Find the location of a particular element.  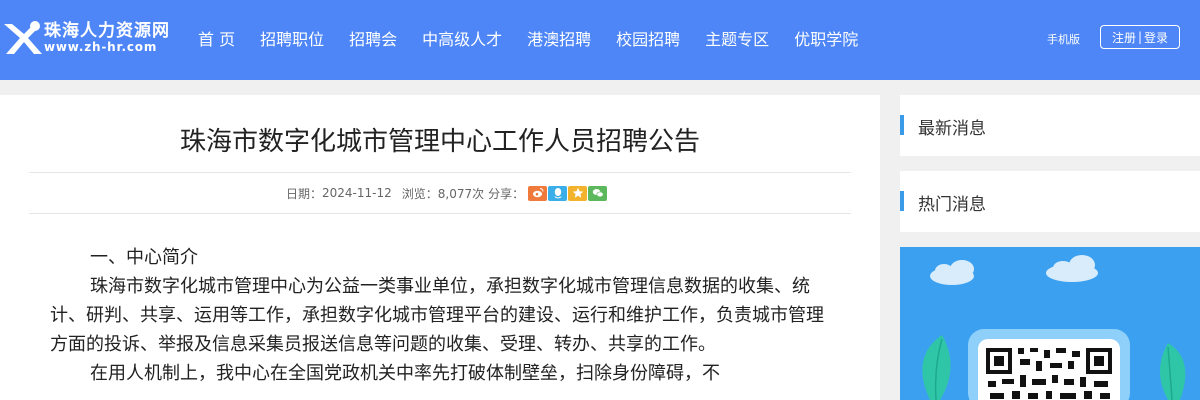

qr-code-icon is located at coordinates (1049, 373).